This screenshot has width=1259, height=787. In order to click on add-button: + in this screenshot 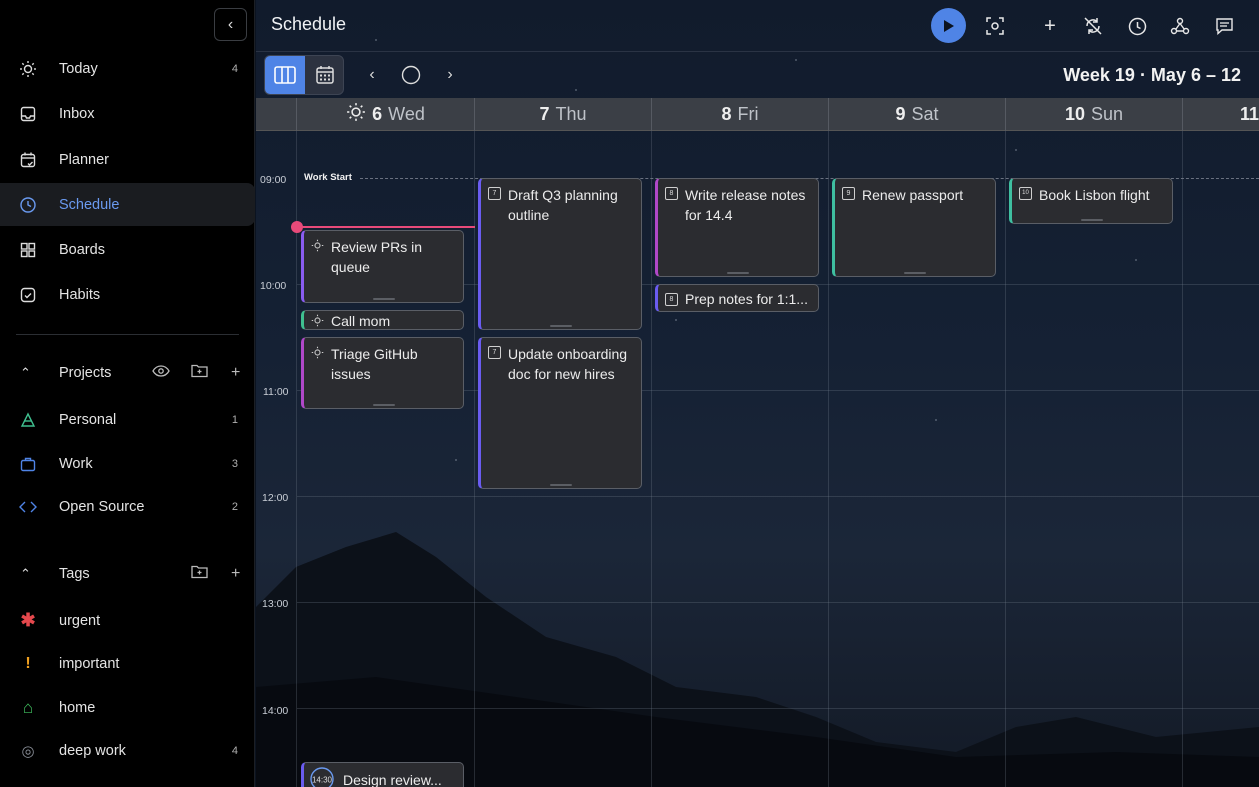, I will do `click(1050, 26)`.